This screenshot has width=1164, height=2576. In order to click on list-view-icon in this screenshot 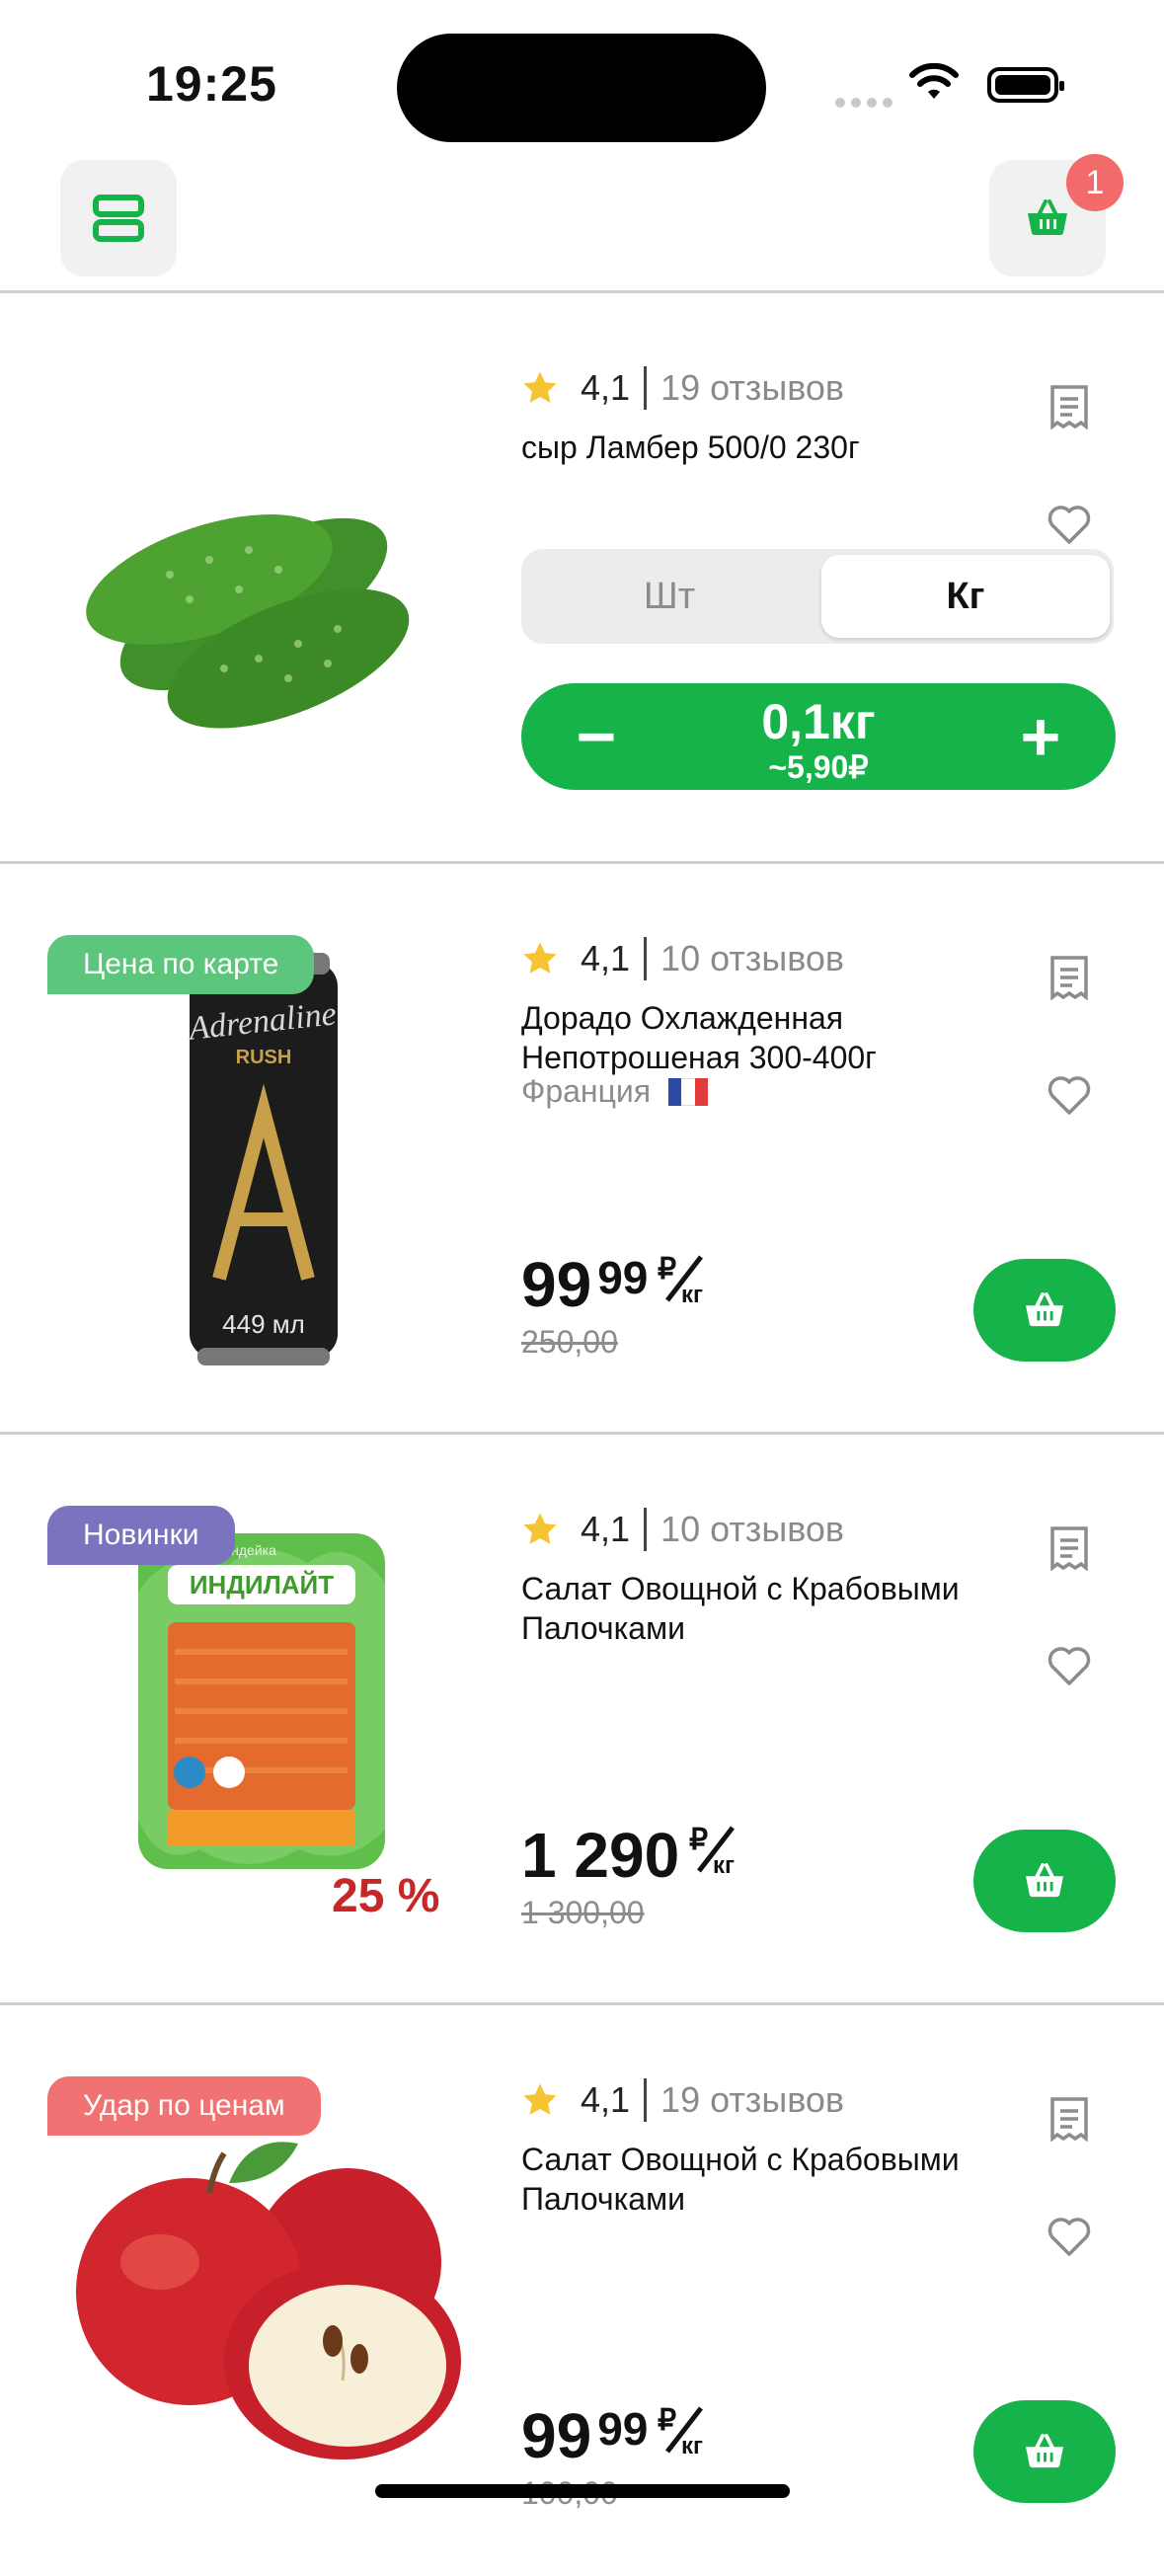, I will do `click(118, 218)`.